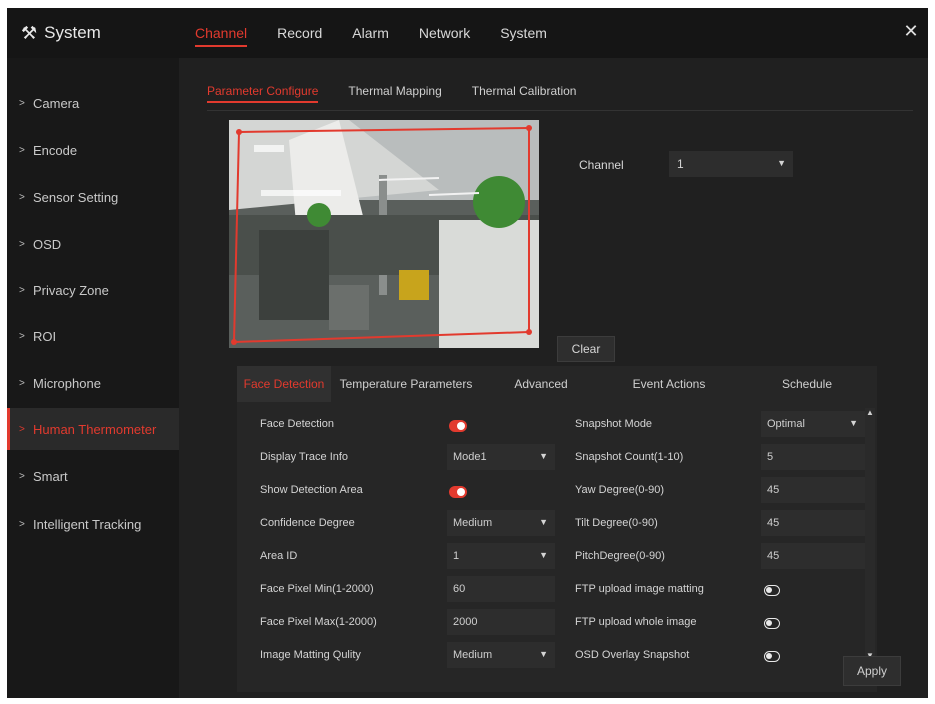 Image resolution: width=935 pixels, height=704 pixels. What do you see at coordinates (524, 93) in the screenshot?
I see `tab-thermal-calibration: Thermal Calibration` at bounding box center [524, 93].